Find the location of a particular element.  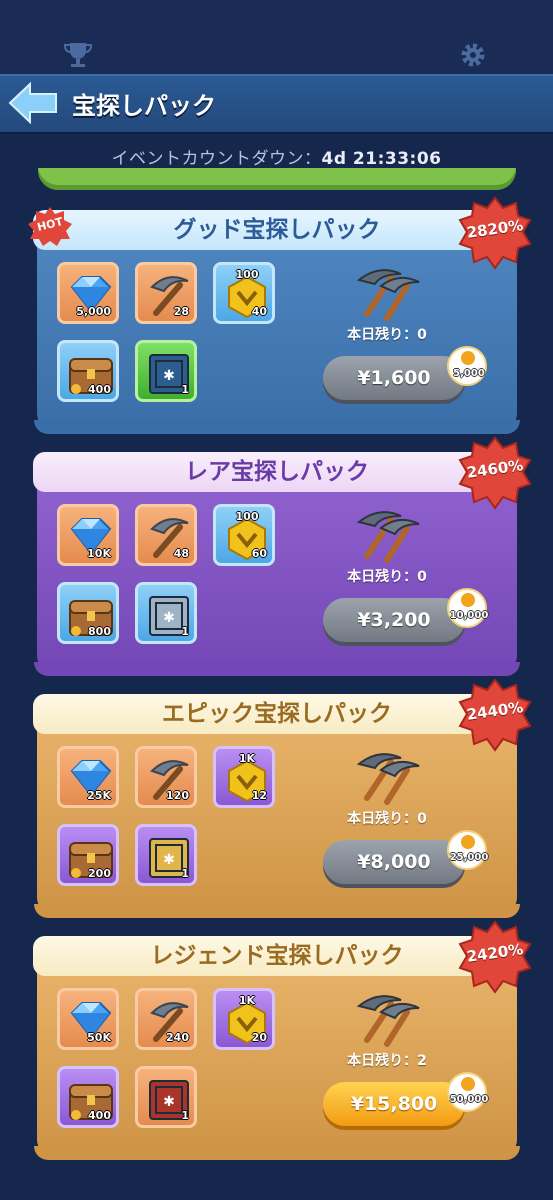

item-gold-token: 1K 20 is located at coordinates (244, 1019).